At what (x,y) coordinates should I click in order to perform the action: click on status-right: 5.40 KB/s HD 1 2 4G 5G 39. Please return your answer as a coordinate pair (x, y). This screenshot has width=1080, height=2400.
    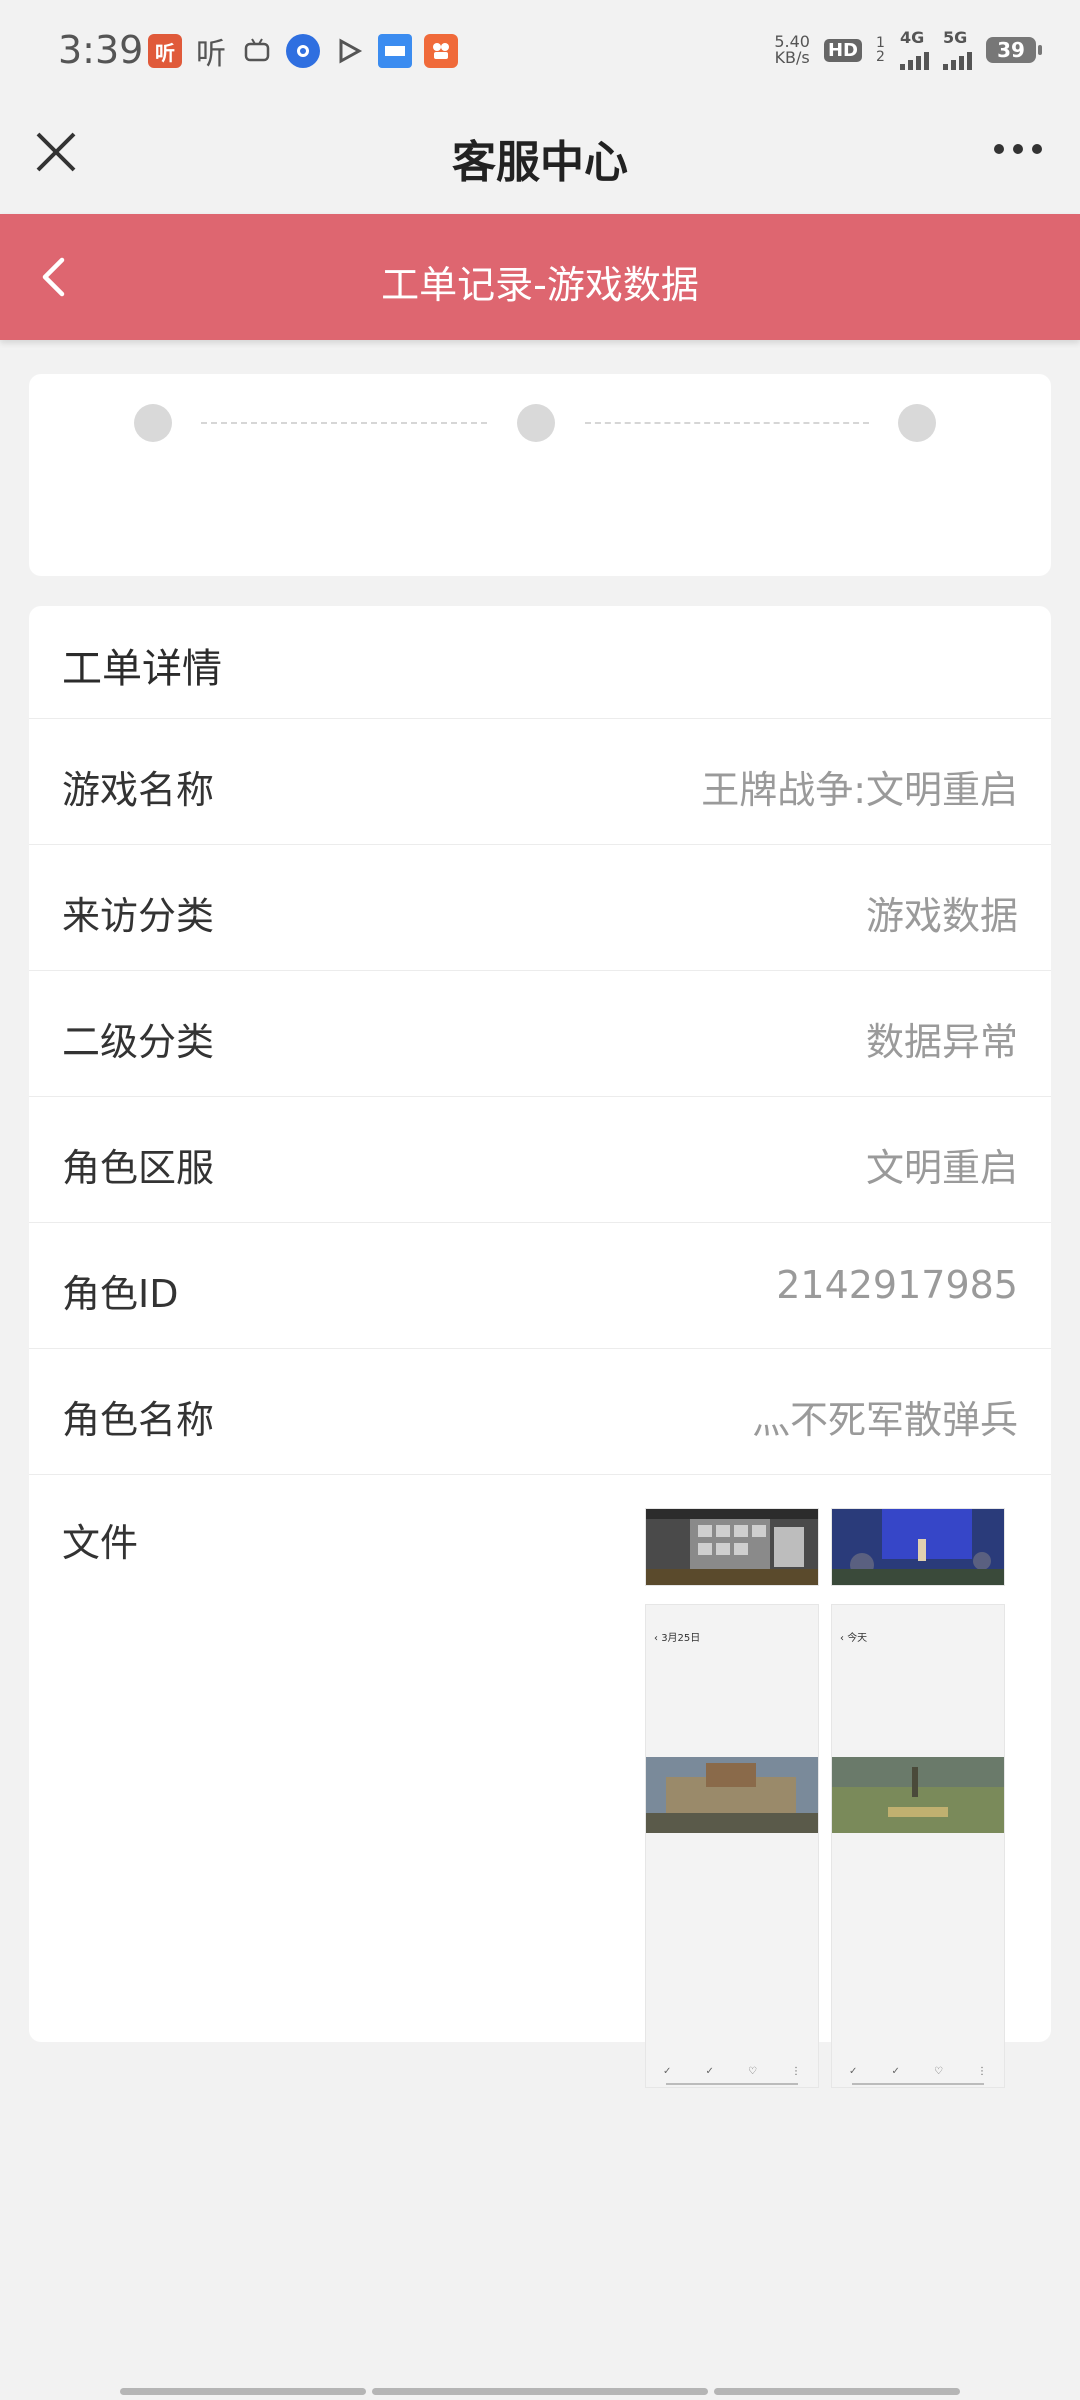
    Looking at the image, I should click on (908, 50).